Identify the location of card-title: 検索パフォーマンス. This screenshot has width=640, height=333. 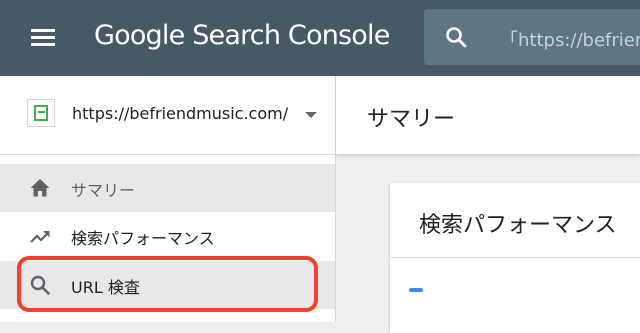
(518, 225).